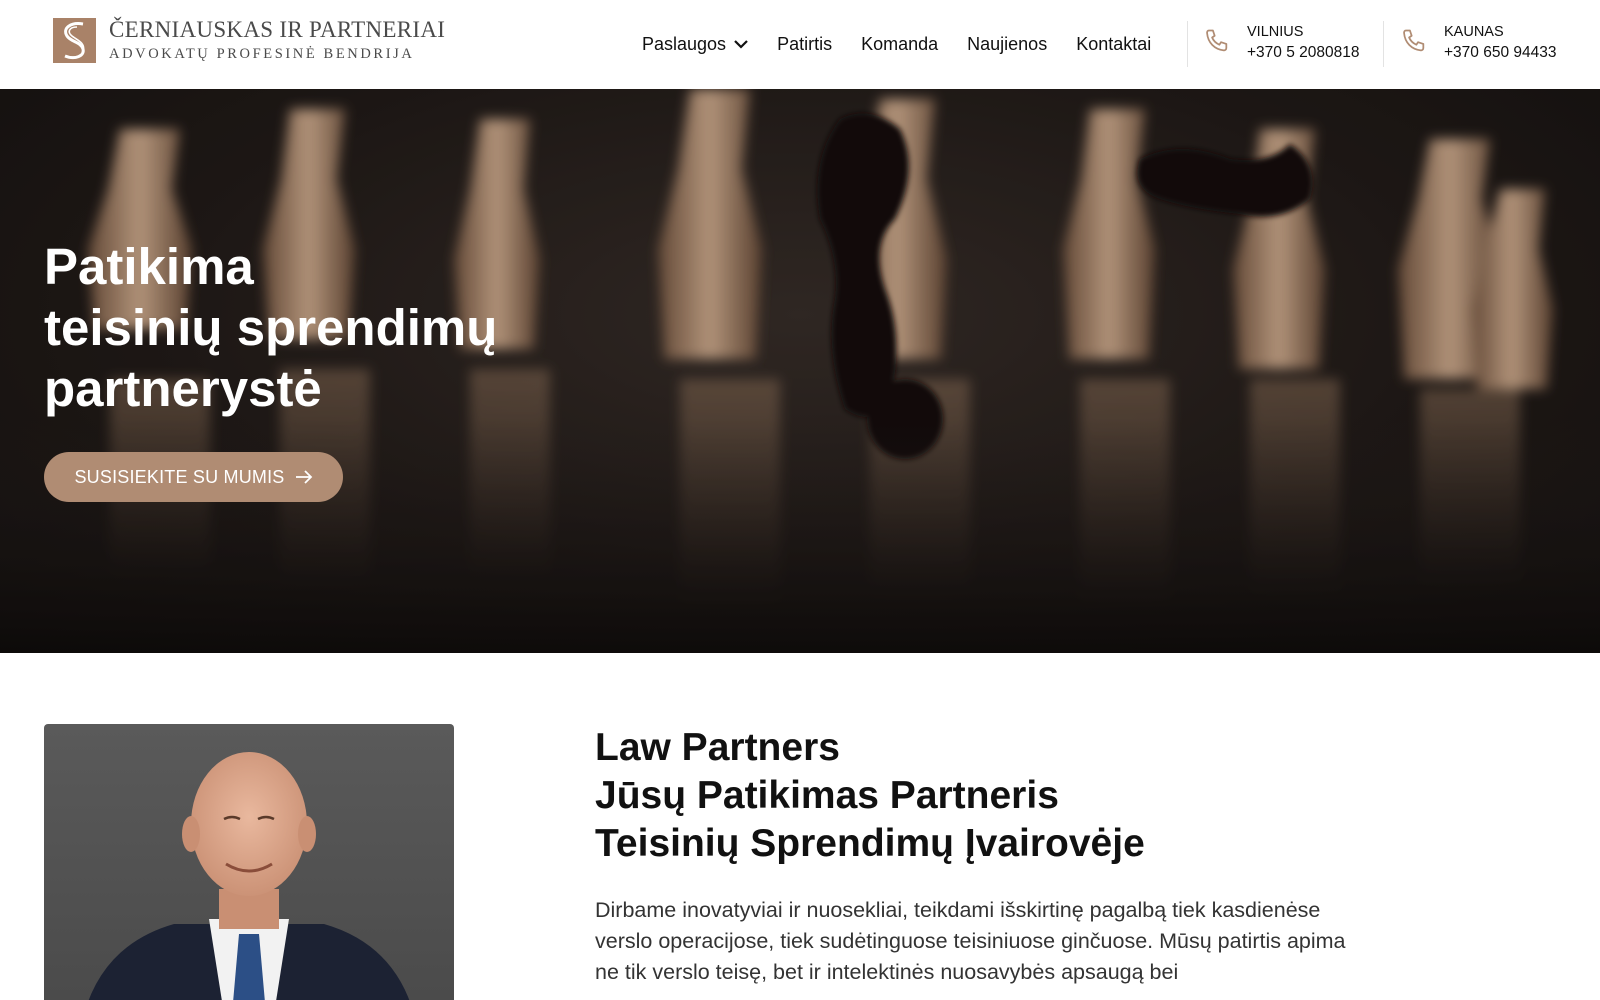  I want to click on nav-item-komanda: Komanda, so click(899, 44).